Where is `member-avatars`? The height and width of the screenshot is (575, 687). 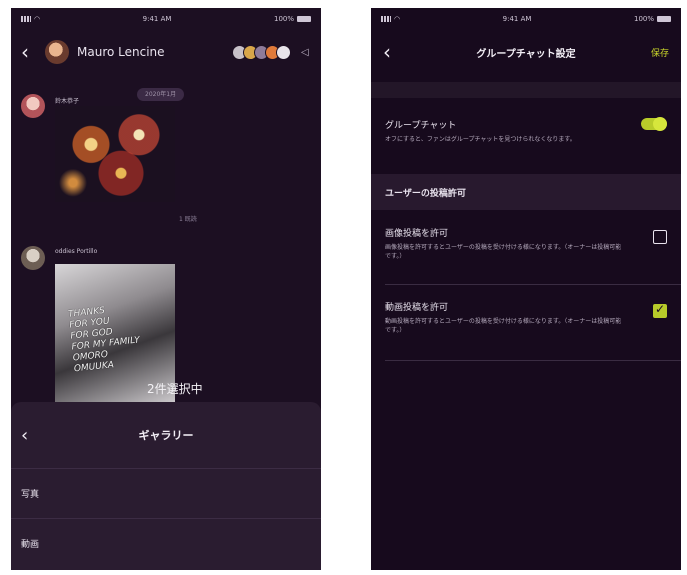 member-avatars is located at coordinates (261, 52).